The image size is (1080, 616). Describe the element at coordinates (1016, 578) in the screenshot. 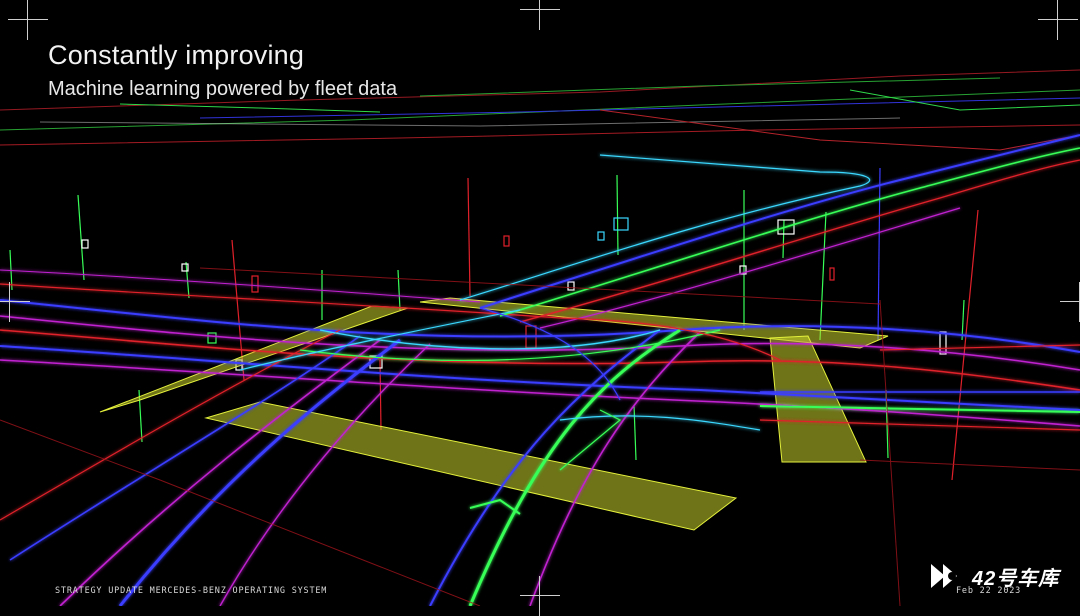

I see `watermark-text: 42号车库` at that location.